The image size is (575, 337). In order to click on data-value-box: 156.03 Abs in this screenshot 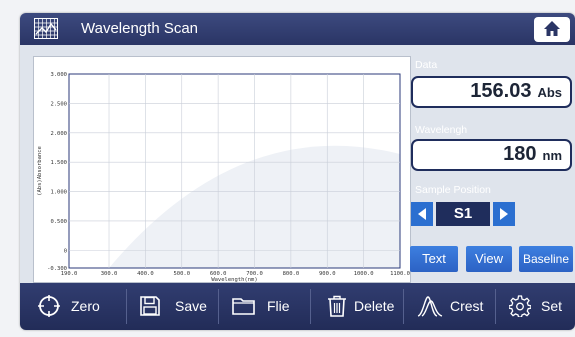, I will do `click(491, 92)`.